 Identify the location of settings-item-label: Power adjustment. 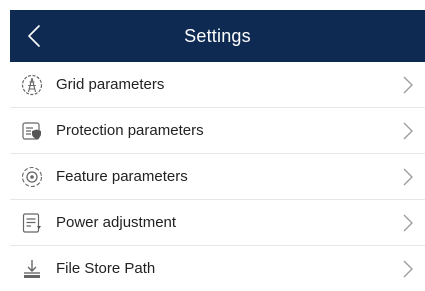
(116, 222).